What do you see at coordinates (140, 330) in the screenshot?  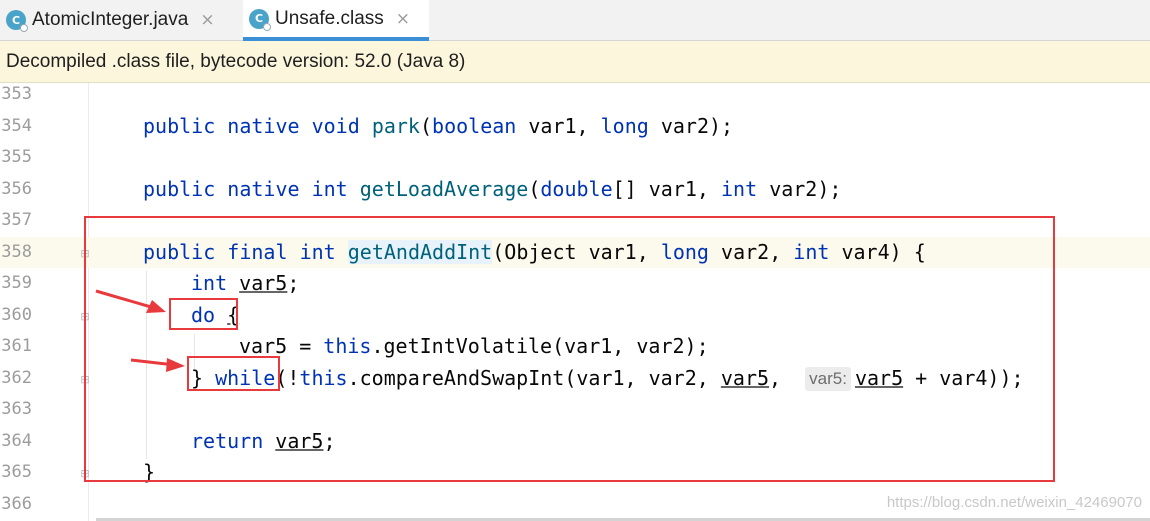 I see `annotation-arrows` at bounding box center [140, 330].